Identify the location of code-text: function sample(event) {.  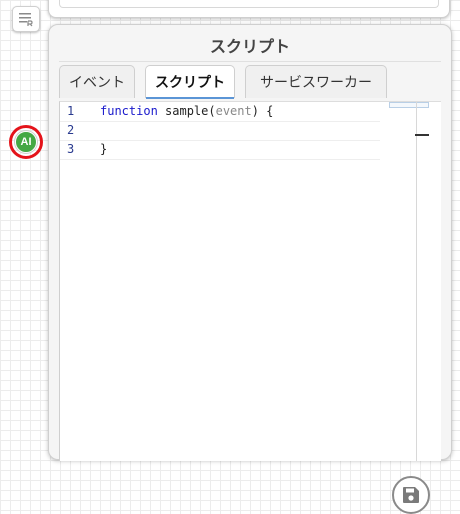
(186, 111).